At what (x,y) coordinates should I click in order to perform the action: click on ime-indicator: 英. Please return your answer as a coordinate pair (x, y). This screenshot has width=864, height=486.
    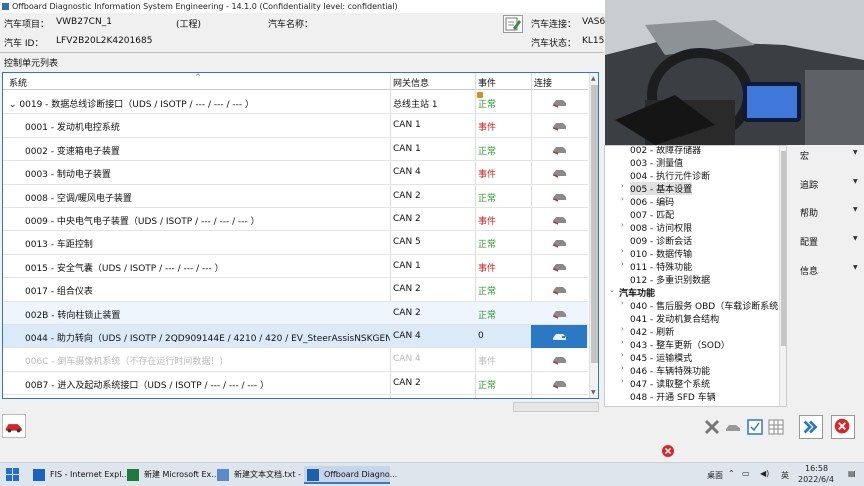
    Looking at the image, I should click on (785, 475).